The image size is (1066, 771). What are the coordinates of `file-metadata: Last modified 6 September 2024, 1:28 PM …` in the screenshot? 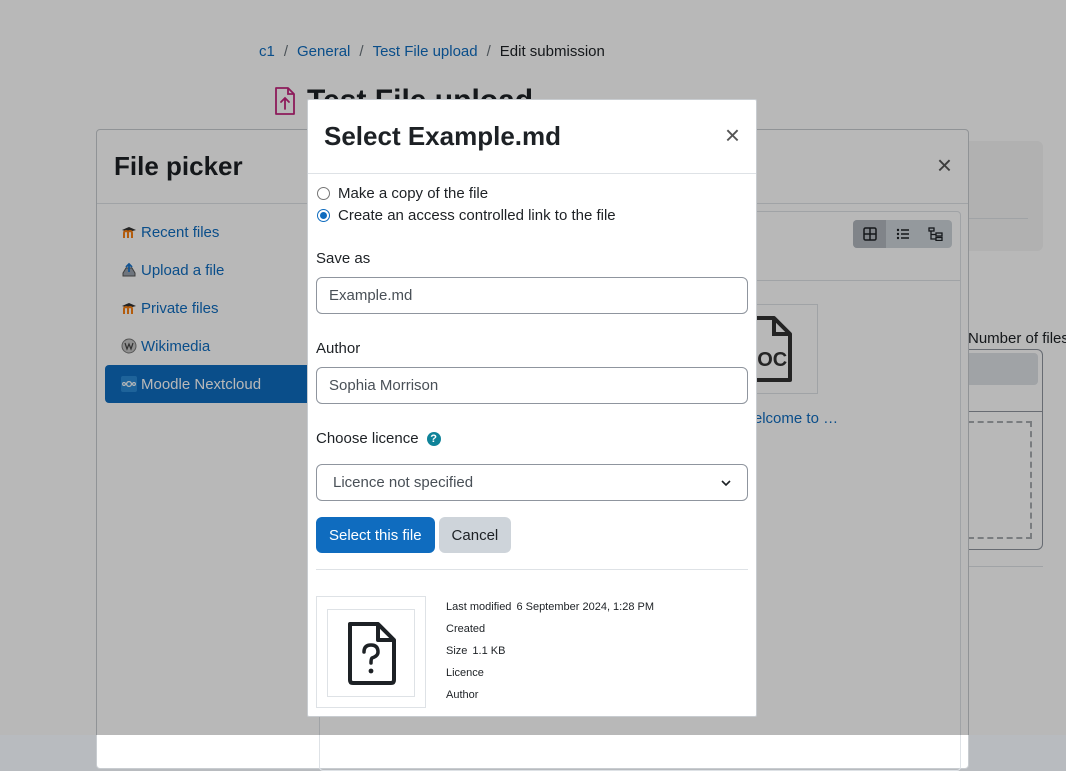 It's located at (550, 651).